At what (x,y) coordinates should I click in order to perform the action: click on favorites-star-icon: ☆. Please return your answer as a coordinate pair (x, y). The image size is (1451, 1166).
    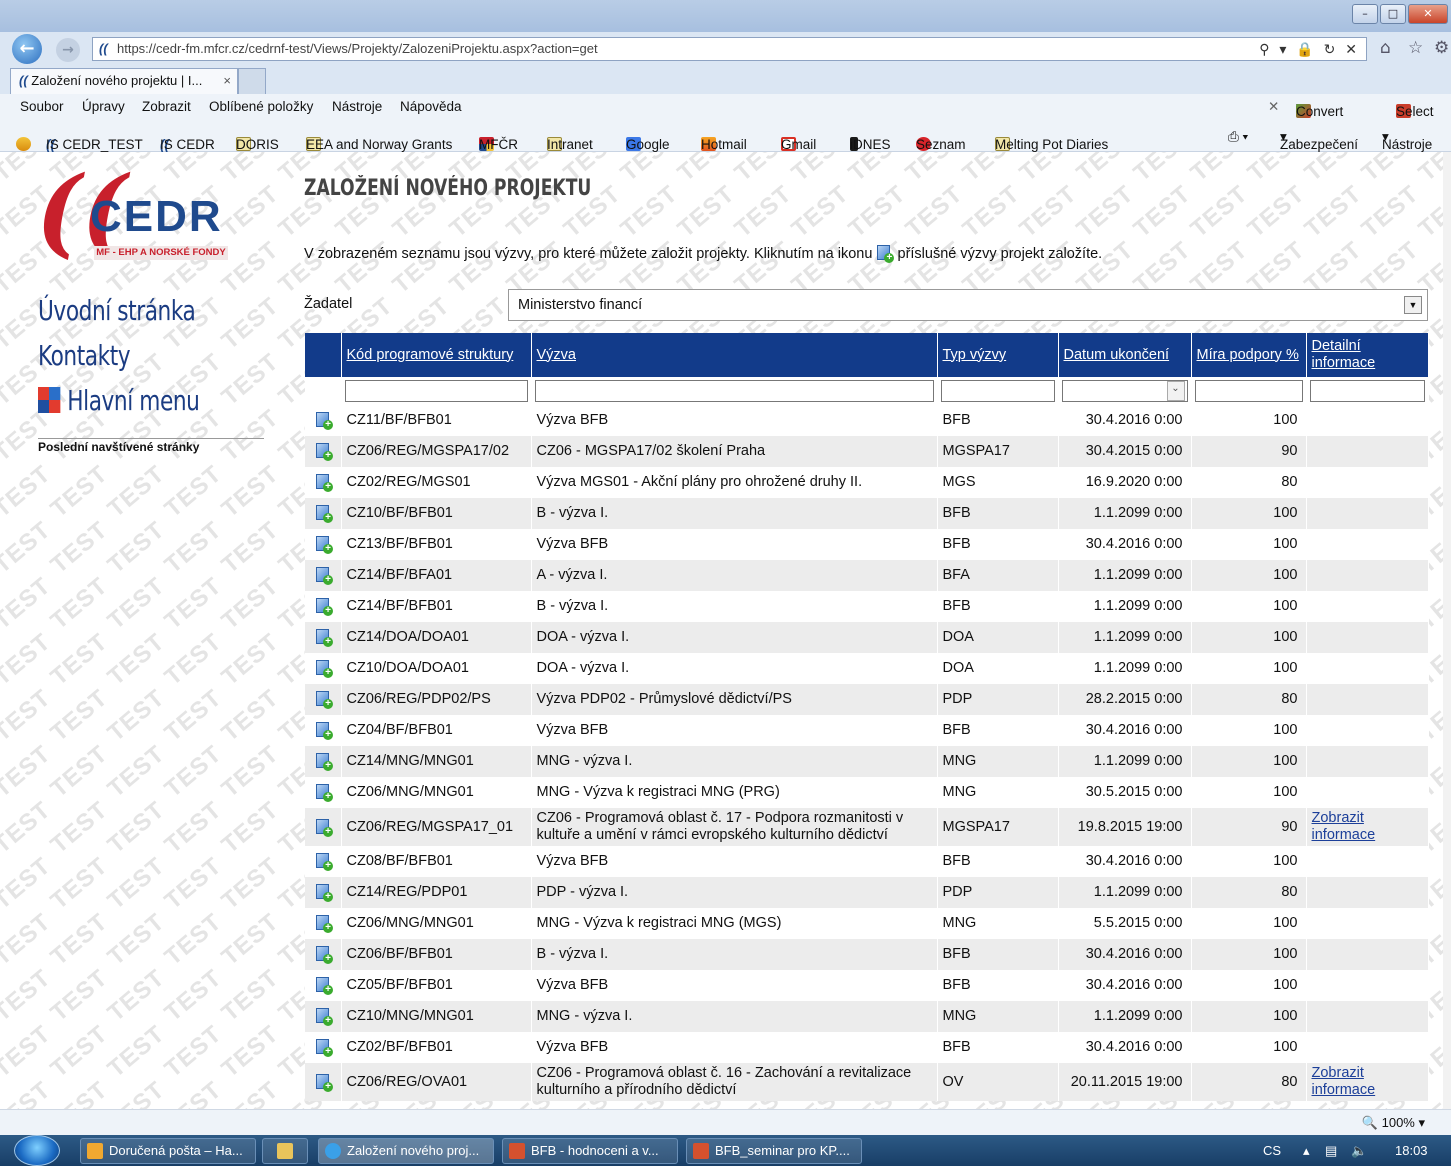
    Looking at the image, I should click on (1415, 48).